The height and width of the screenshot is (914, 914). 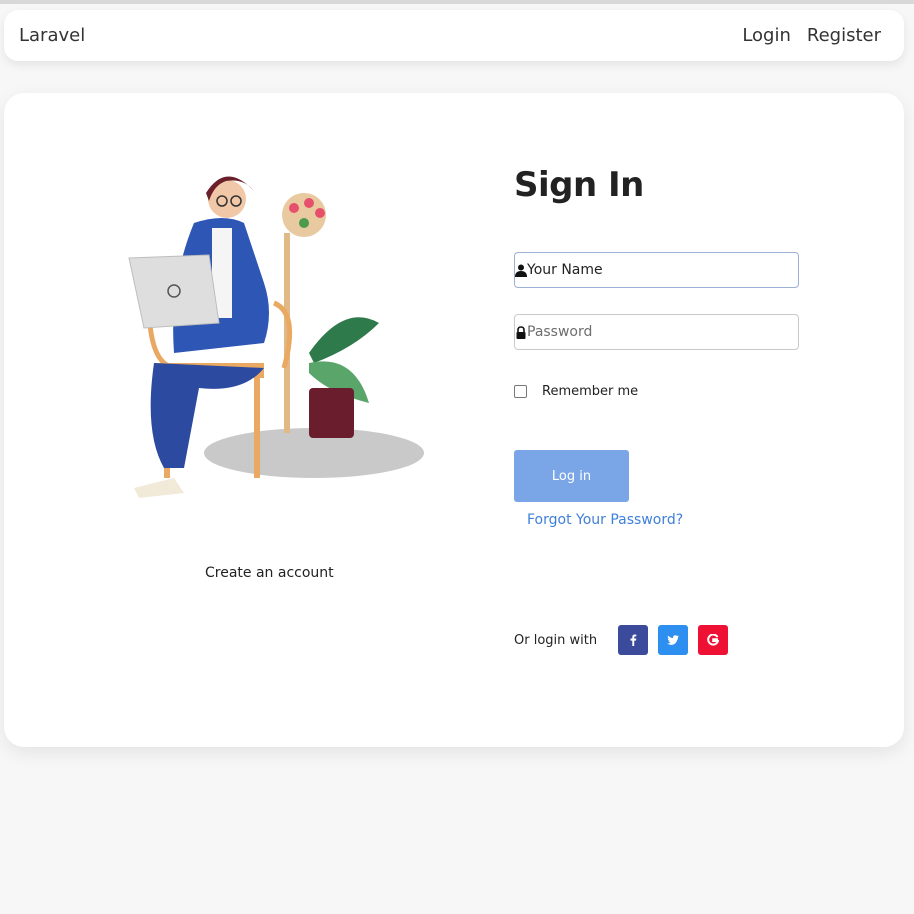 I want to click on facebook-icon, so click(x=633, y=640).